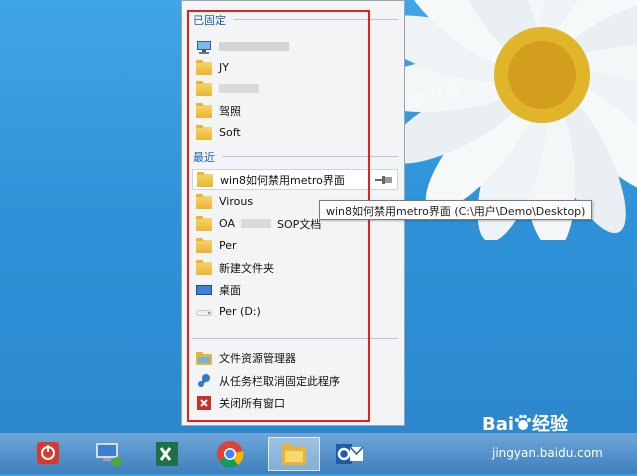  Describe the element at coordinates (204, 403) in the screenshot. I see `close-window-icon` at that location.